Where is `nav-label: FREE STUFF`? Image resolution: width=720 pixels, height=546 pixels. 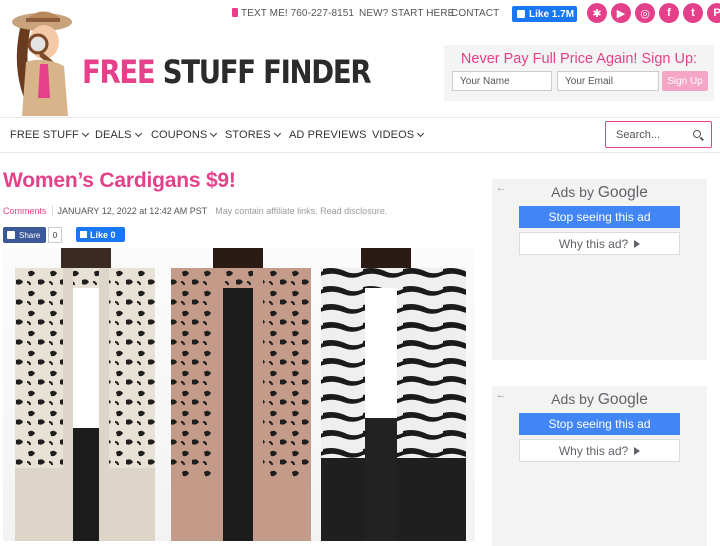 nav-label: FREE STUFF is located at coordinates (44, 135).